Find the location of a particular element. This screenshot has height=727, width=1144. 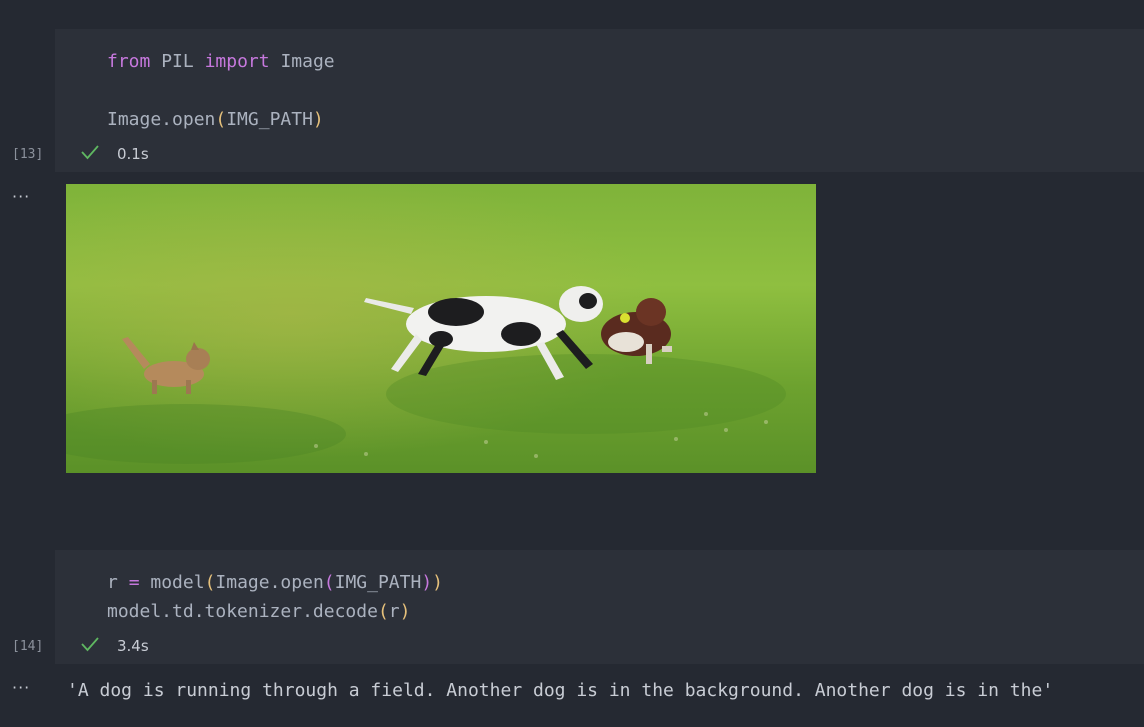

variable-r: r is located at coordinates (112, 582).